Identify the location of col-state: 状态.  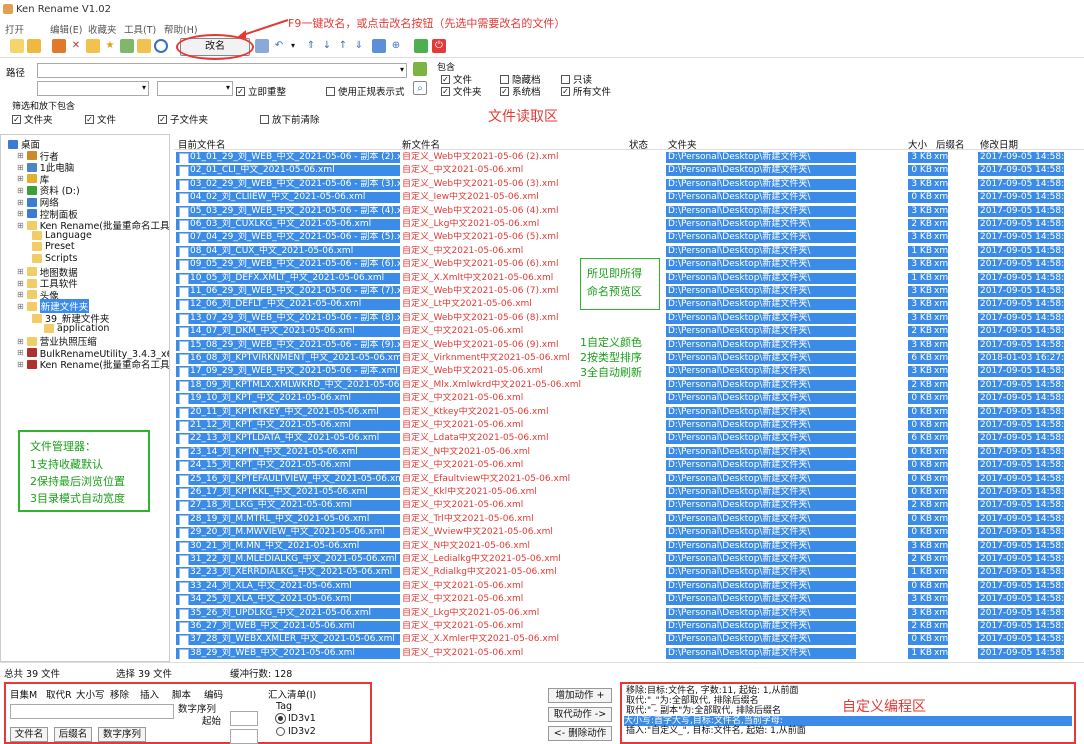
(638, 144).